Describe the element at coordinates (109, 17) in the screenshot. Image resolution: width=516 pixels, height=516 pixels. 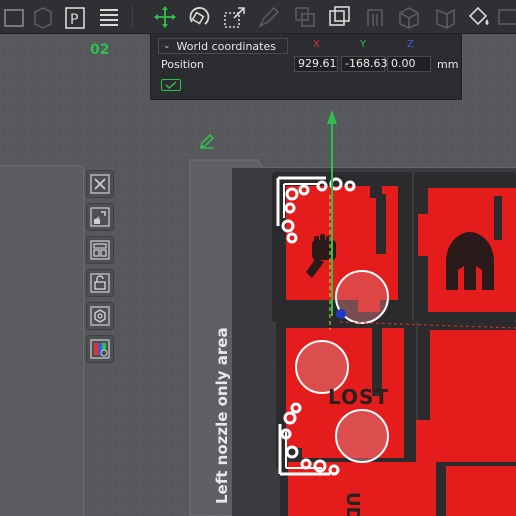
I see `list-icon` at that location.